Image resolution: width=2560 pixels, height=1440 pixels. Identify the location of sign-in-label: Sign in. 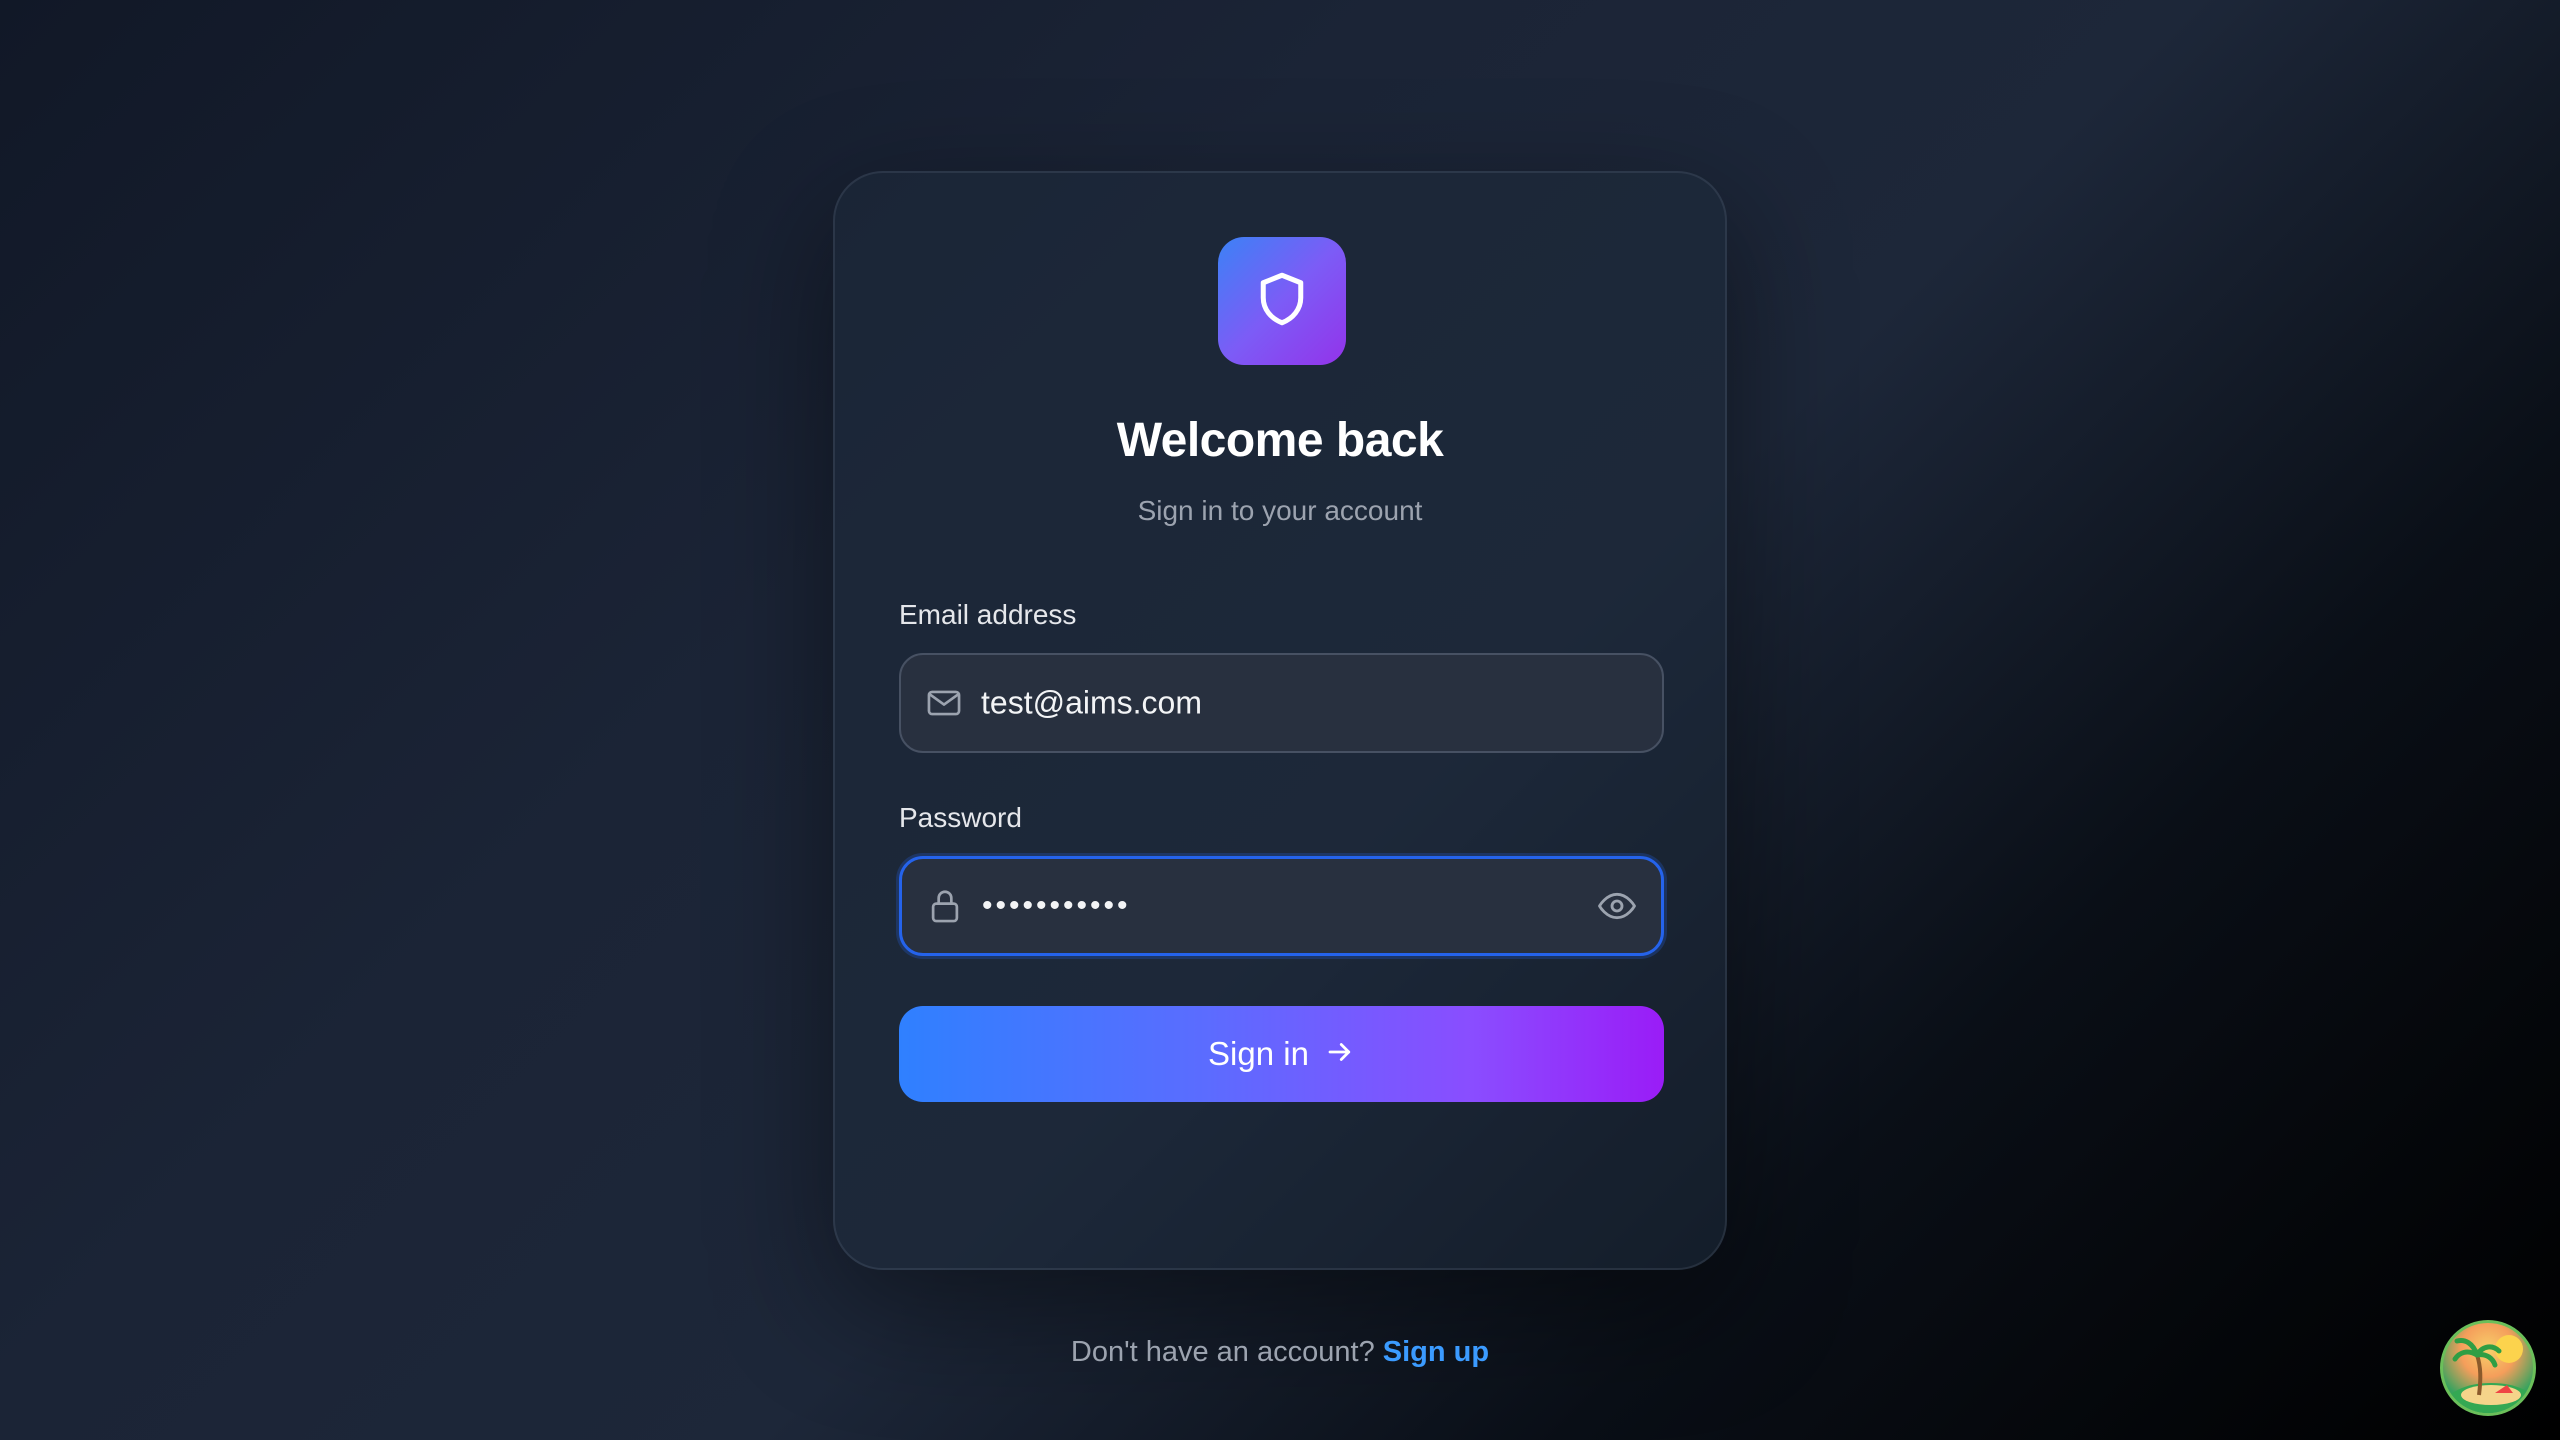
(1258, 1053).